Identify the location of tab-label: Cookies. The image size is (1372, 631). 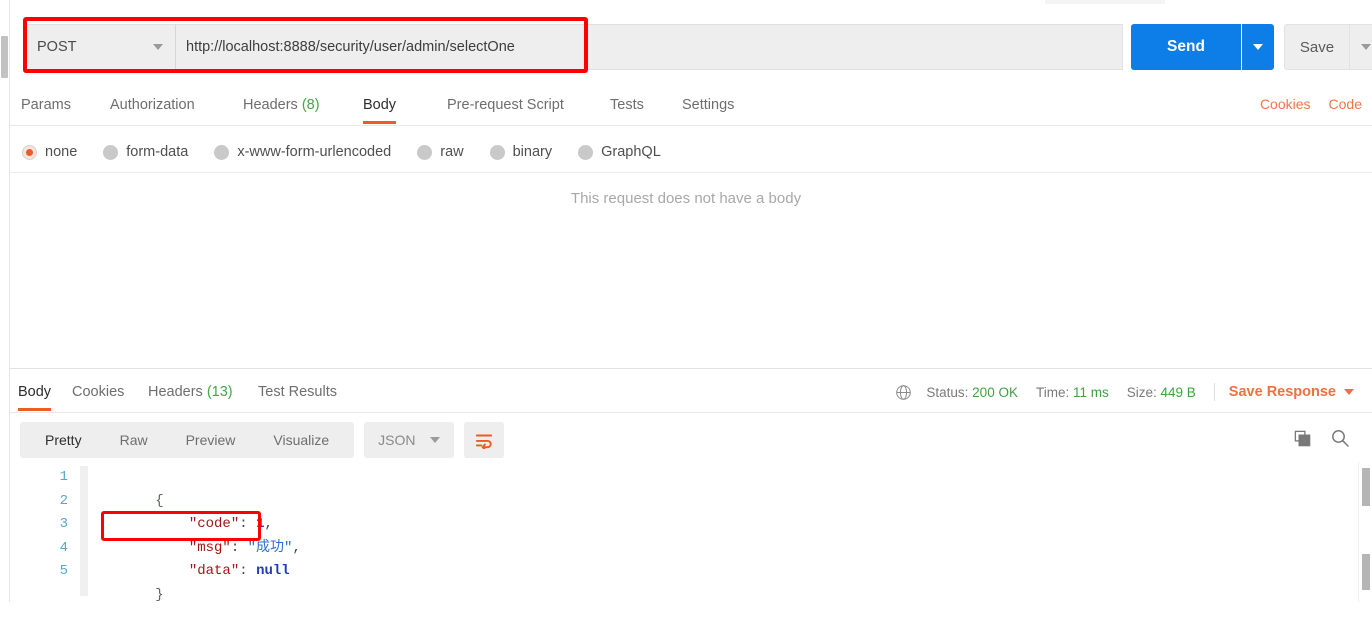
(98, 392).